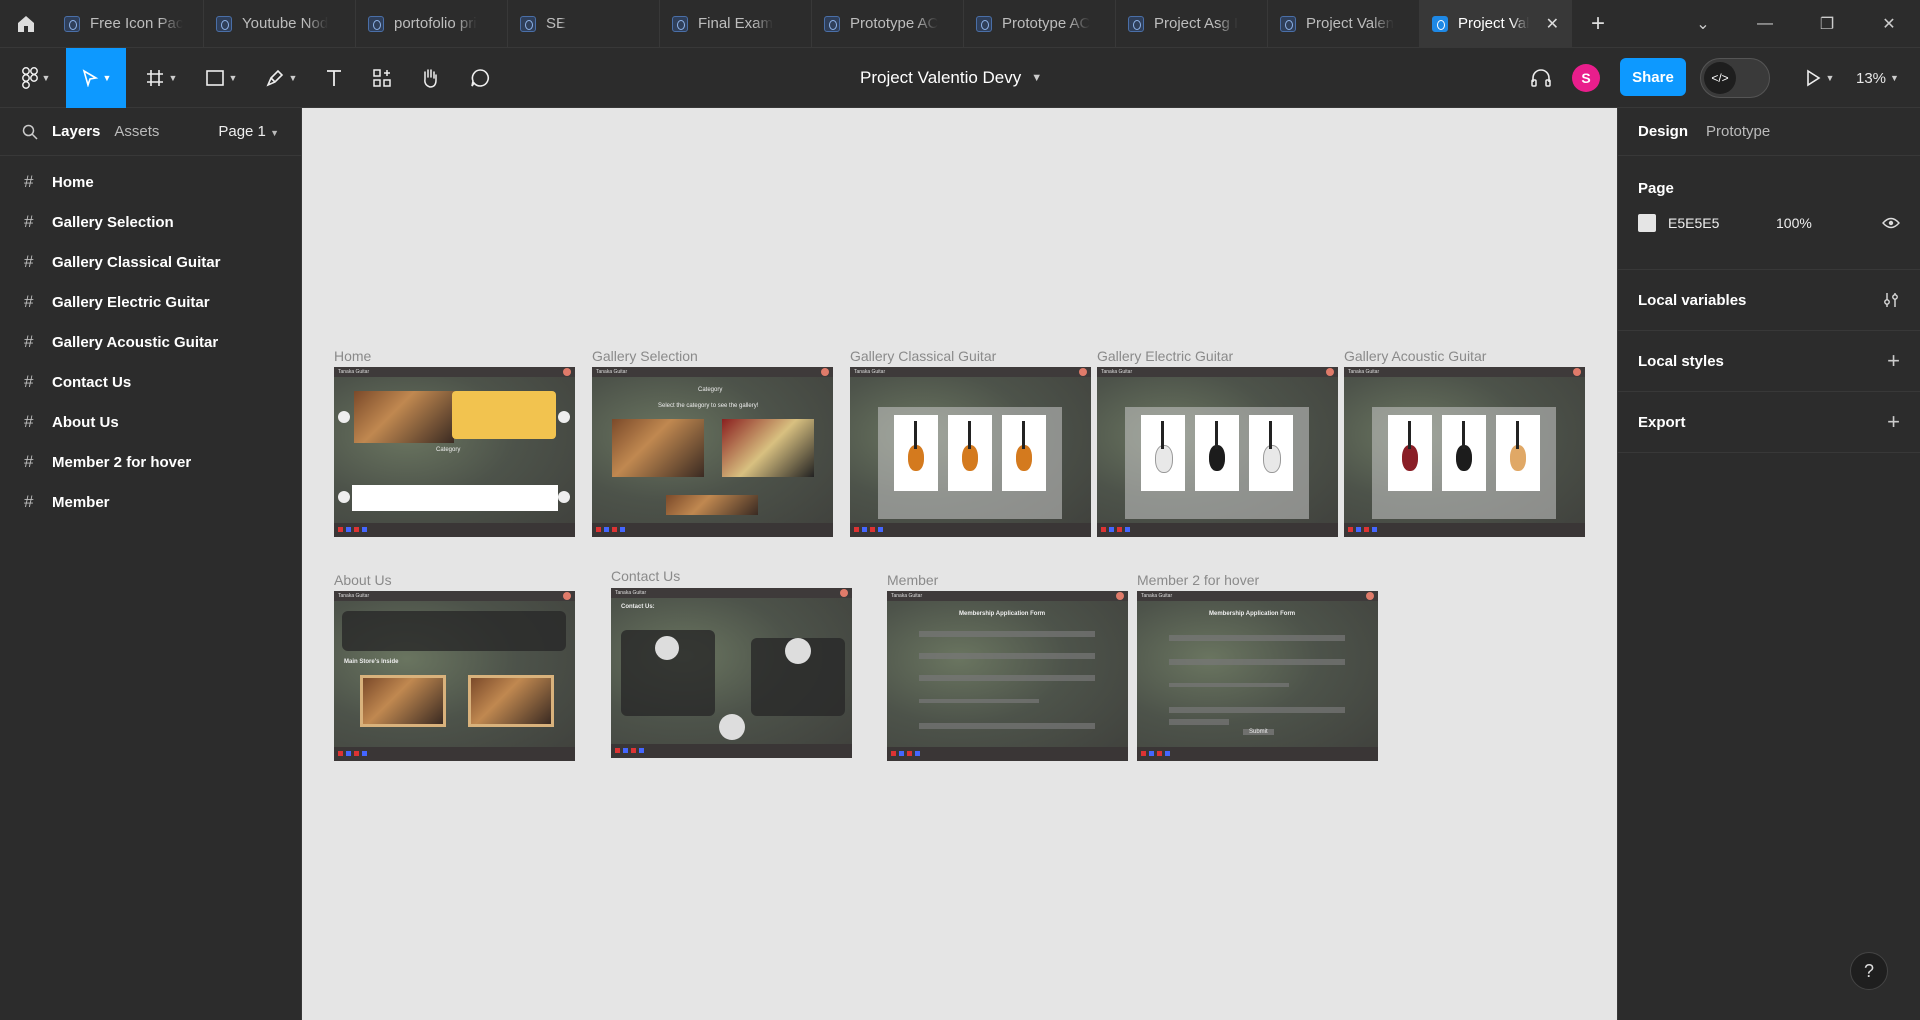 Image resolution: width=1920 pixels, height=1020 pixels. I want to click on mini-contact-heading: Contact Us:, so click(638, 607).